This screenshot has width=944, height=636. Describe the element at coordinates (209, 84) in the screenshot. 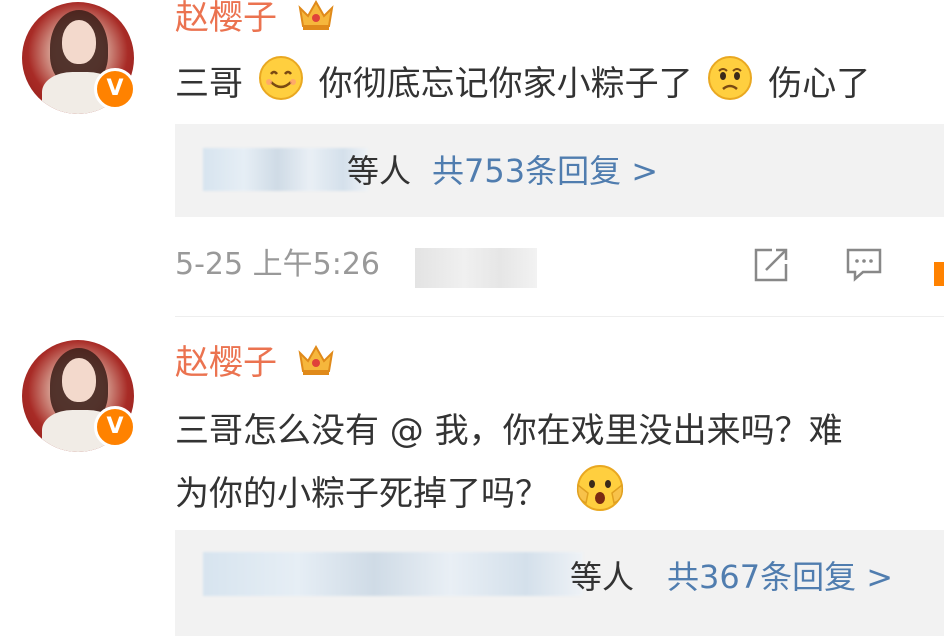

I see `comment-text-part: 三哥` at that location.